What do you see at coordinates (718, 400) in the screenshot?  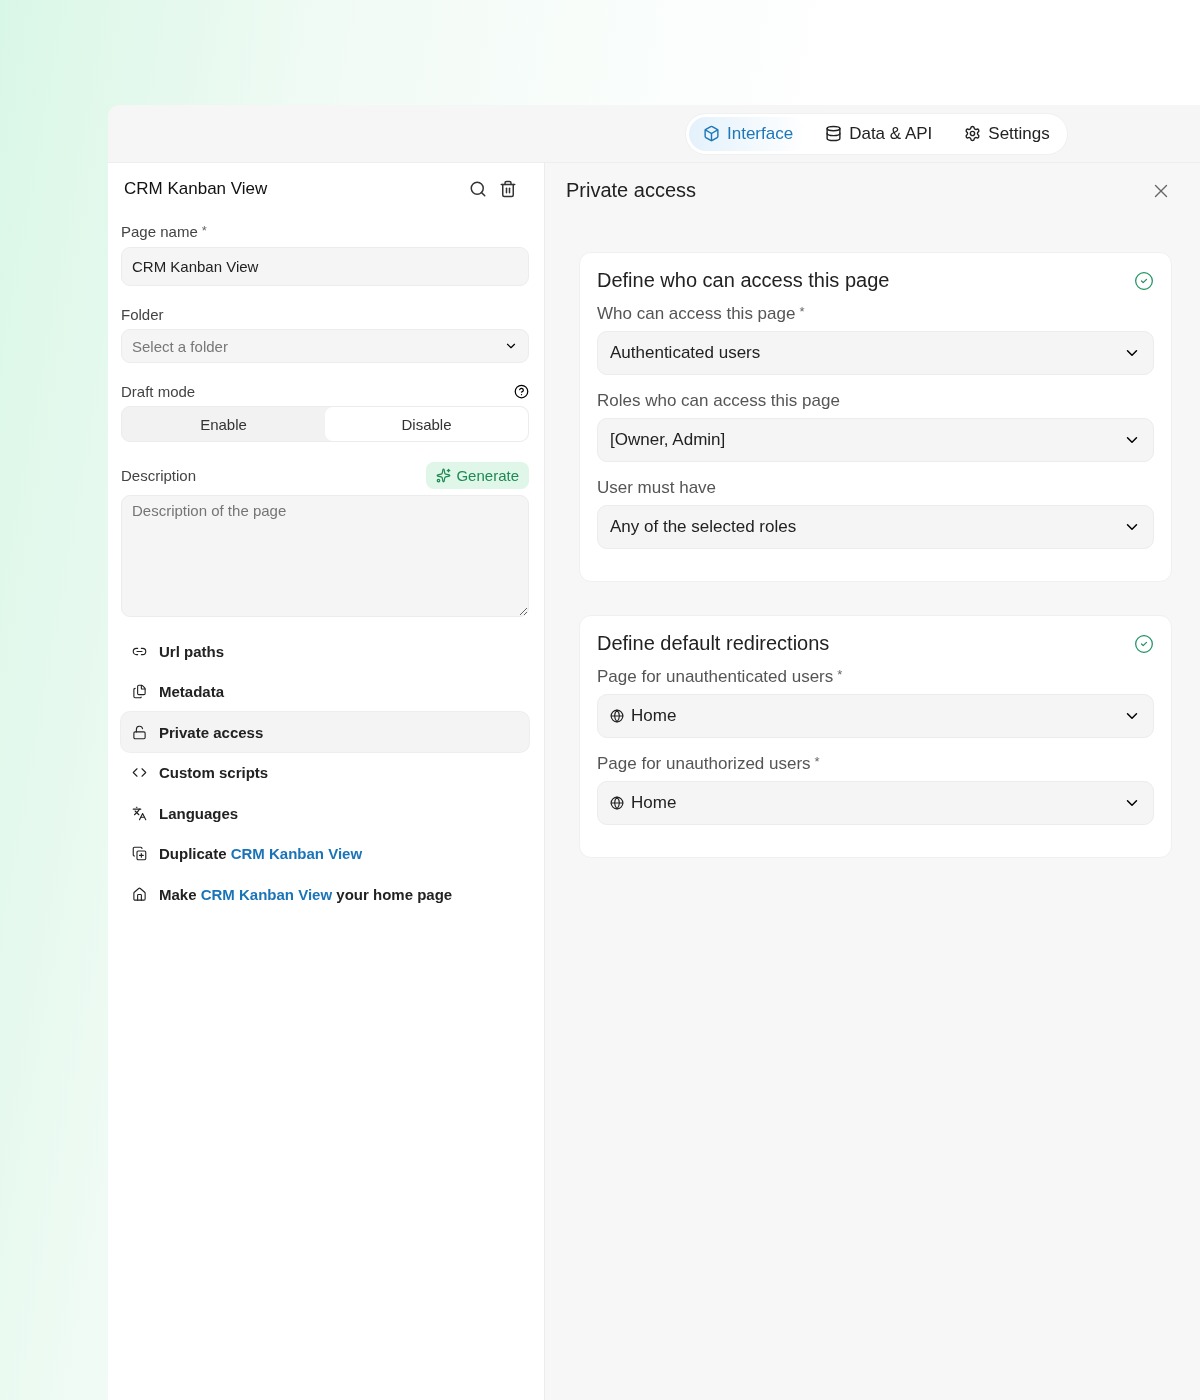 I see `field-label: Roles who can access this page` at bounding box center [718, 400].